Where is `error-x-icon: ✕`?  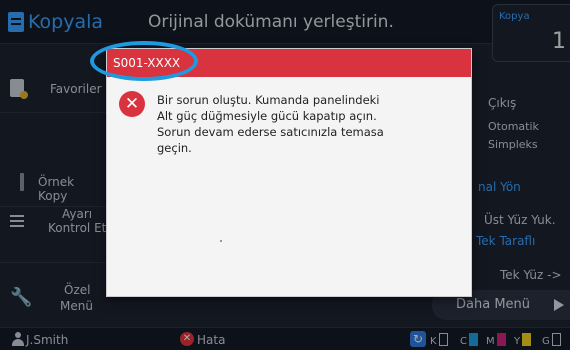
error-x-icon: ✕ is located at coordinates (132, 104).